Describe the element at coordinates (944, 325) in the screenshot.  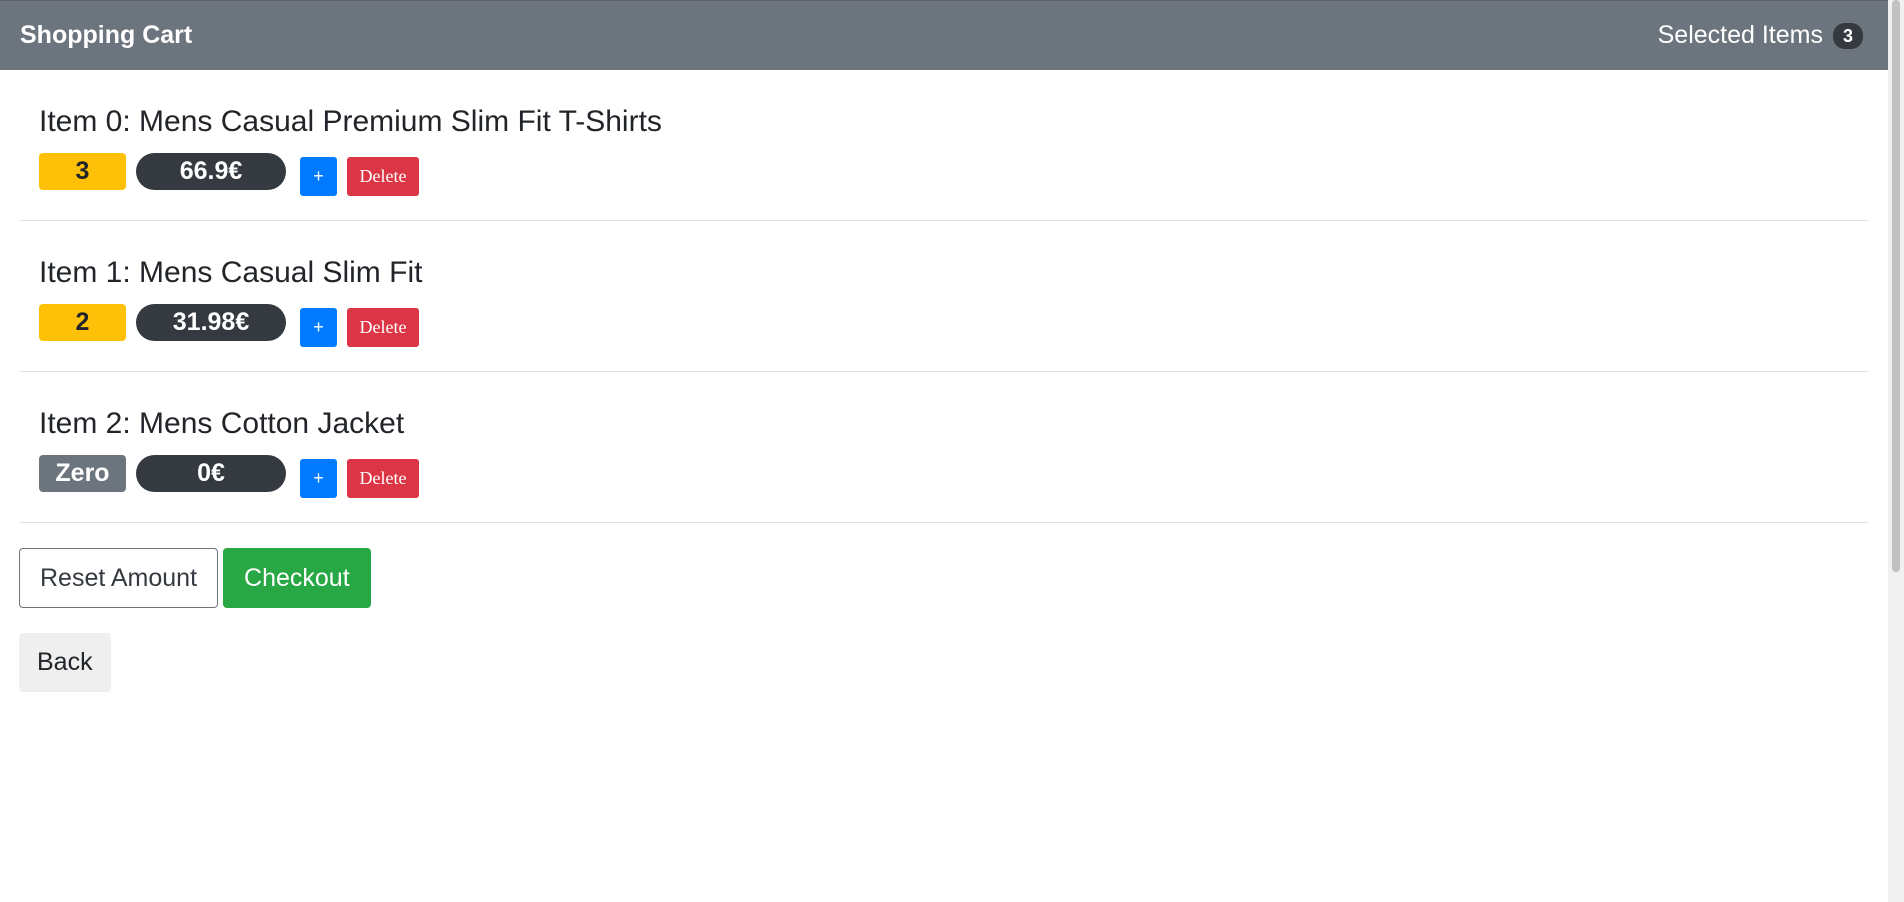
I see `item-controls: 2 31.98€ + Delete` at that location.